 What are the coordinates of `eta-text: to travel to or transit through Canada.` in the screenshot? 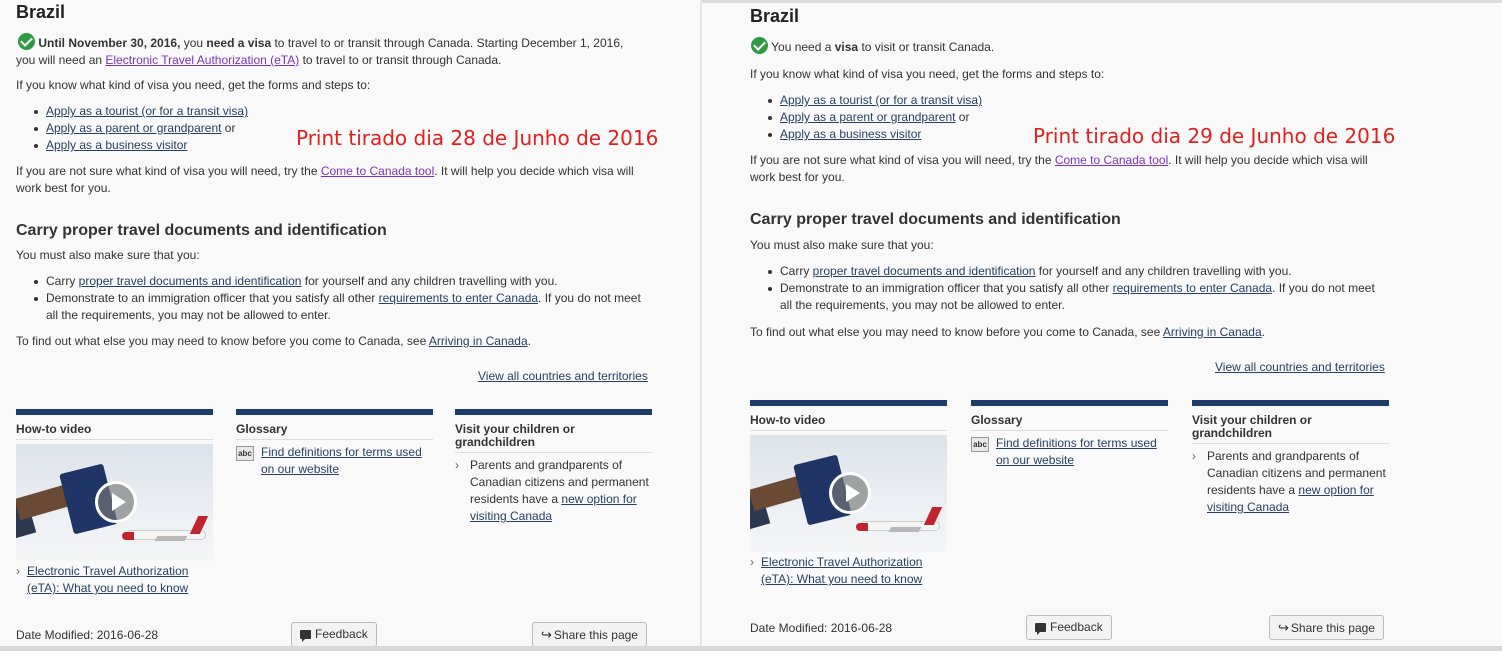 It's located at (400, 60).